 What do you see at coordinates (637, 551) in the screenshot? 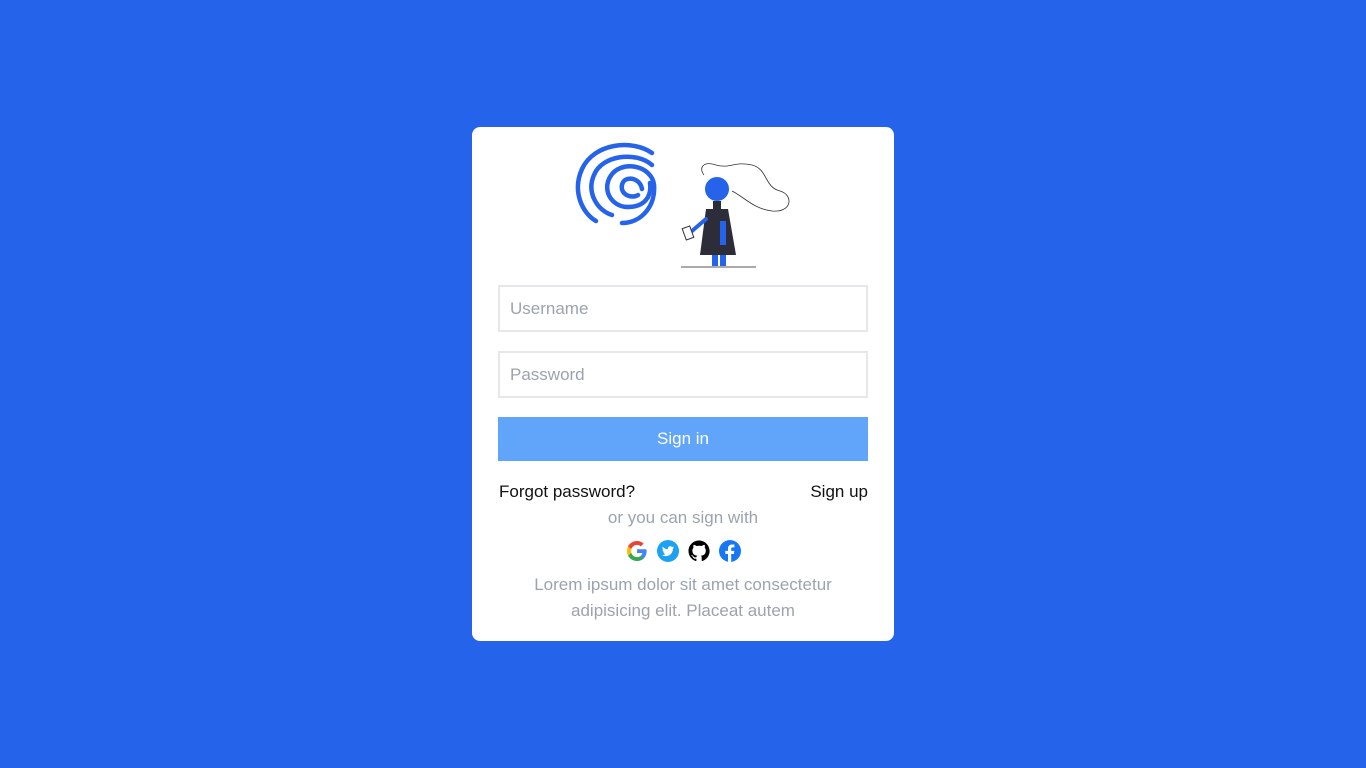
I see `google-icon` at bounding box center [637, 551].